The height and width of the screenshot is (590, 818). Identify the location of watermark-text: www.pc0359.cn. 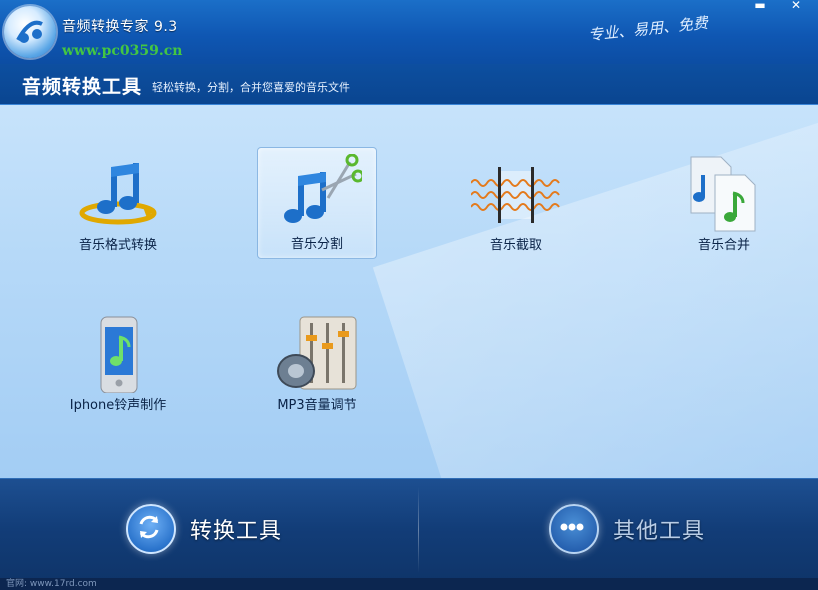
(122, 51).